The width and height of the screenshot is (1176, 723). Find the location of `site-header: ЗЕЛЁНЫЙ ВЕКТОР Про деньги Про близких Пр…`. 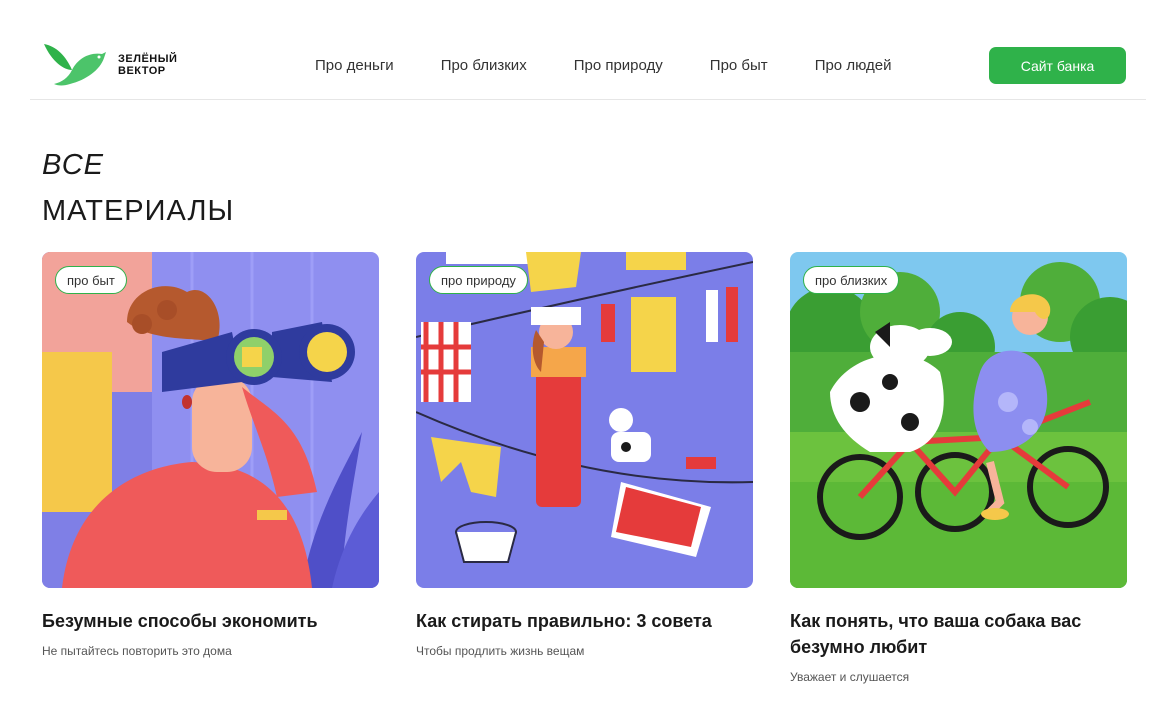

site-header: ЗЕЛЁНЫЙ ВЕКТОР Про деньги Про близких Пр… is located at coordinates (588, 65).